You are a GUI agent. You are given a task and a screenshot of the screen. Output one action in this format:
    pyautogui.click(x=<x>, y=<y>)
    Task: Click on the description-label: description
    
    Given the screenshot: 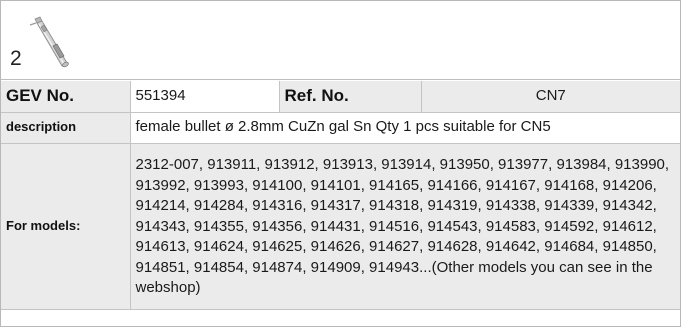 What is the action you would take?
    pyautogui.click(x=66, y=127)
    